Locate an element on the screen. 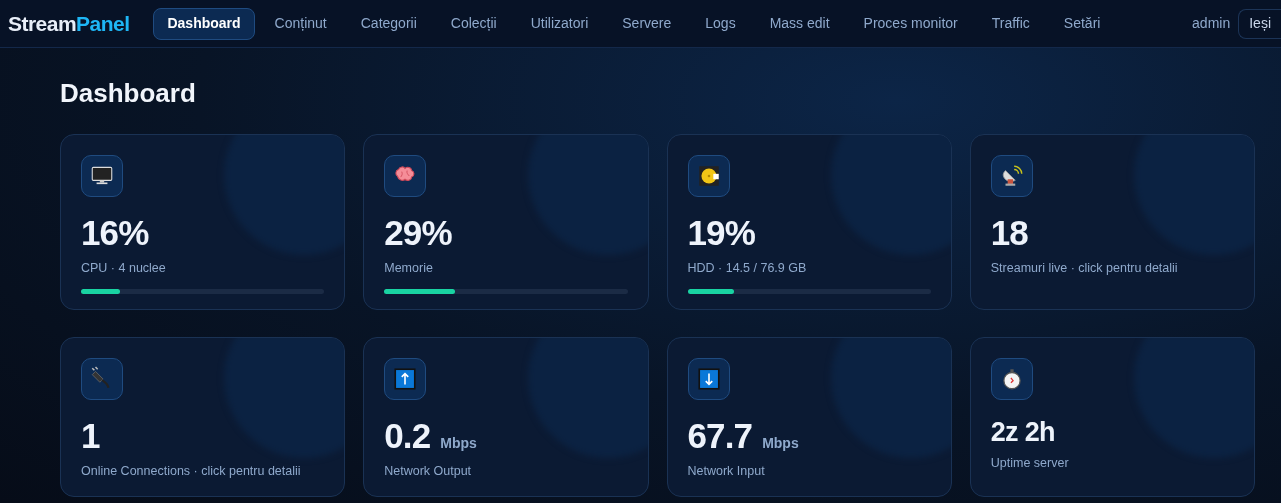 This screenshot has height=503, width=1281. stat-value: 2z 2h is located at coordinates (1022, 432).